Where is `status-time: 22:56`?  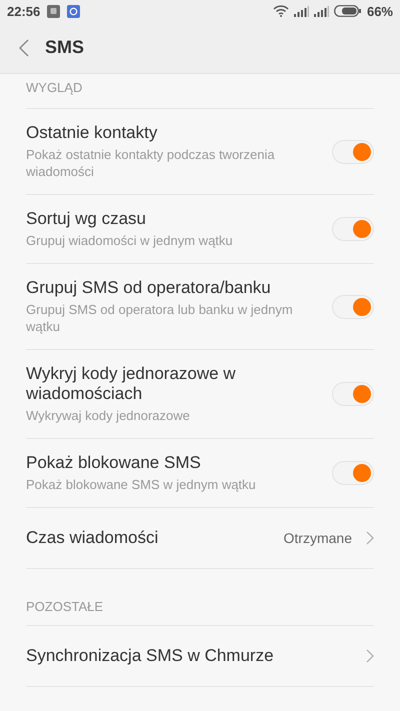
status-time: 22:56 is located at coordinates (23, 11).